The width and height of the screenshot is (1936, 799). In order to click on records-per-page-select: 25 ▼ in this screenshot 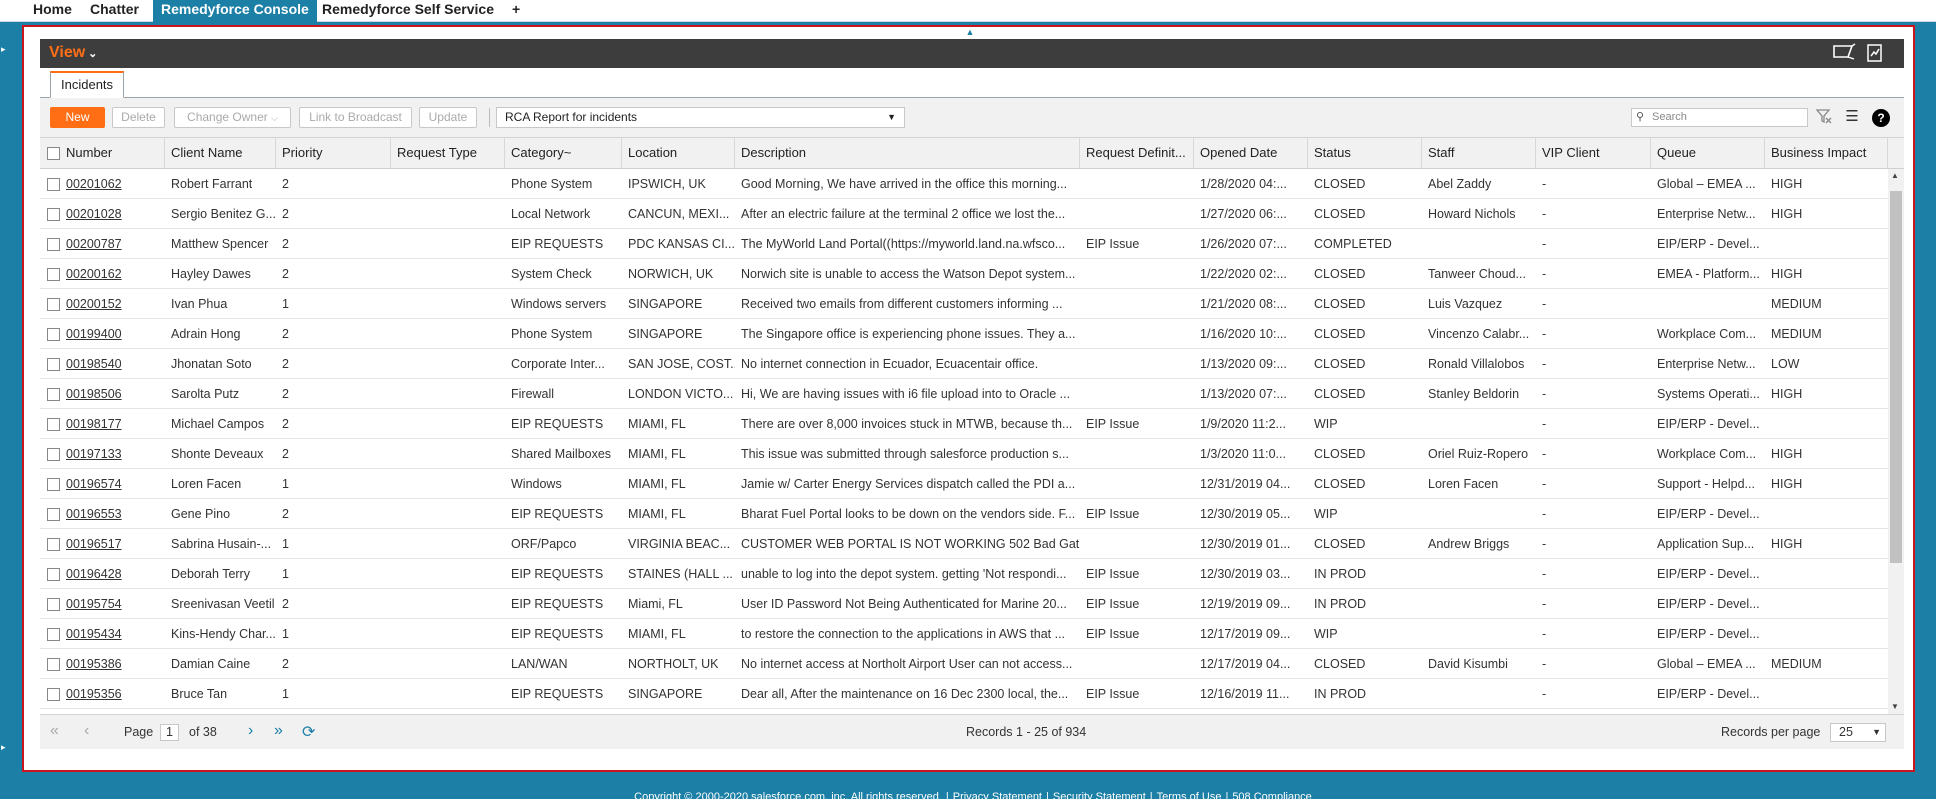, I will do `click(1858, 732)`.